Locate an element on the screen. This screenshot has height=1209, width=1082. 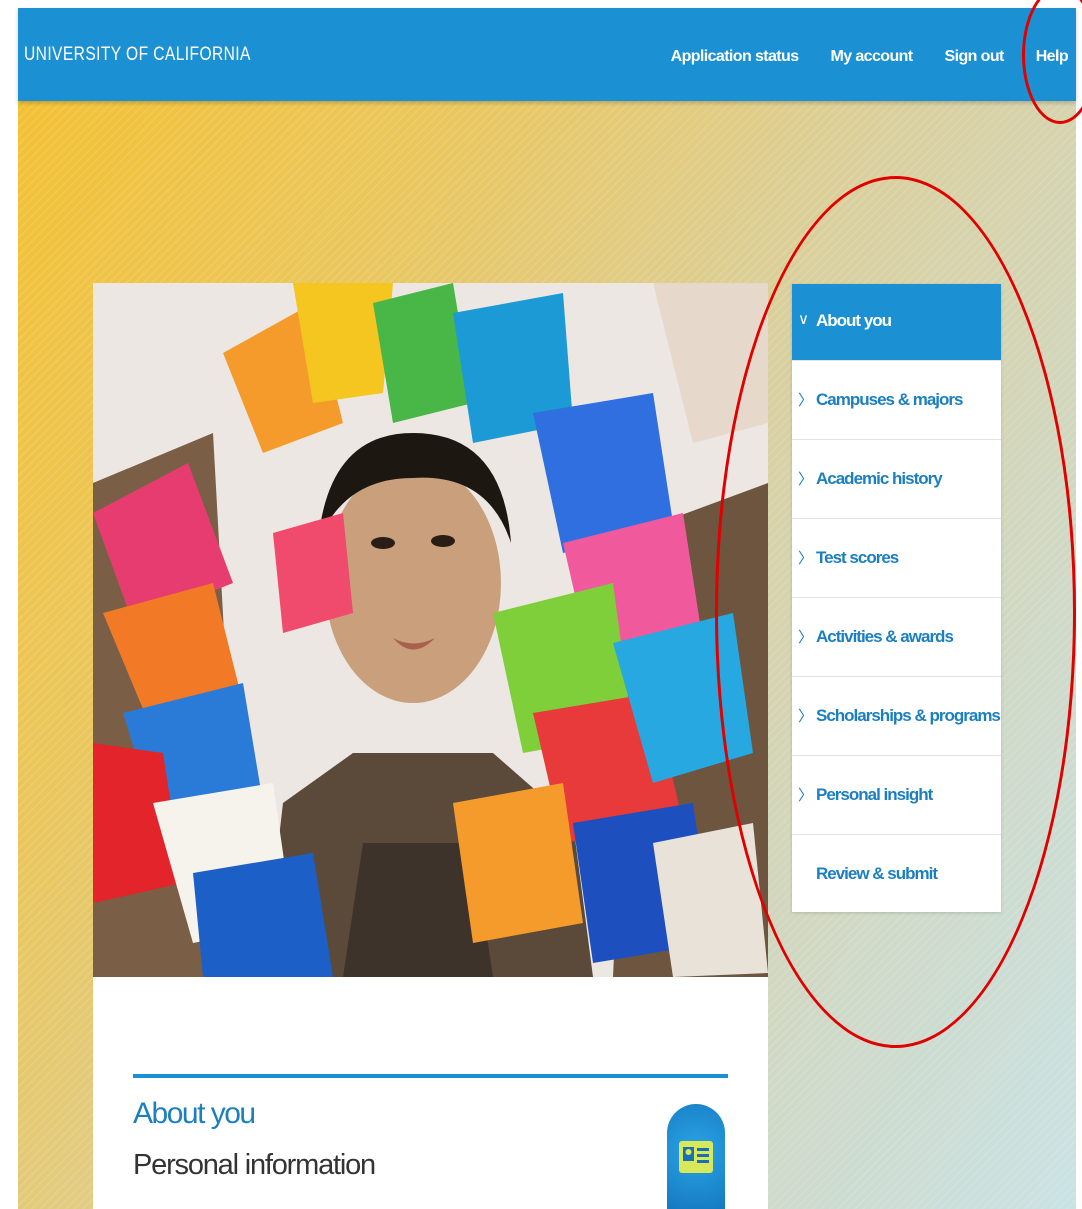
chevron-down-icon: ∨ is located at coordinates (803, 319).